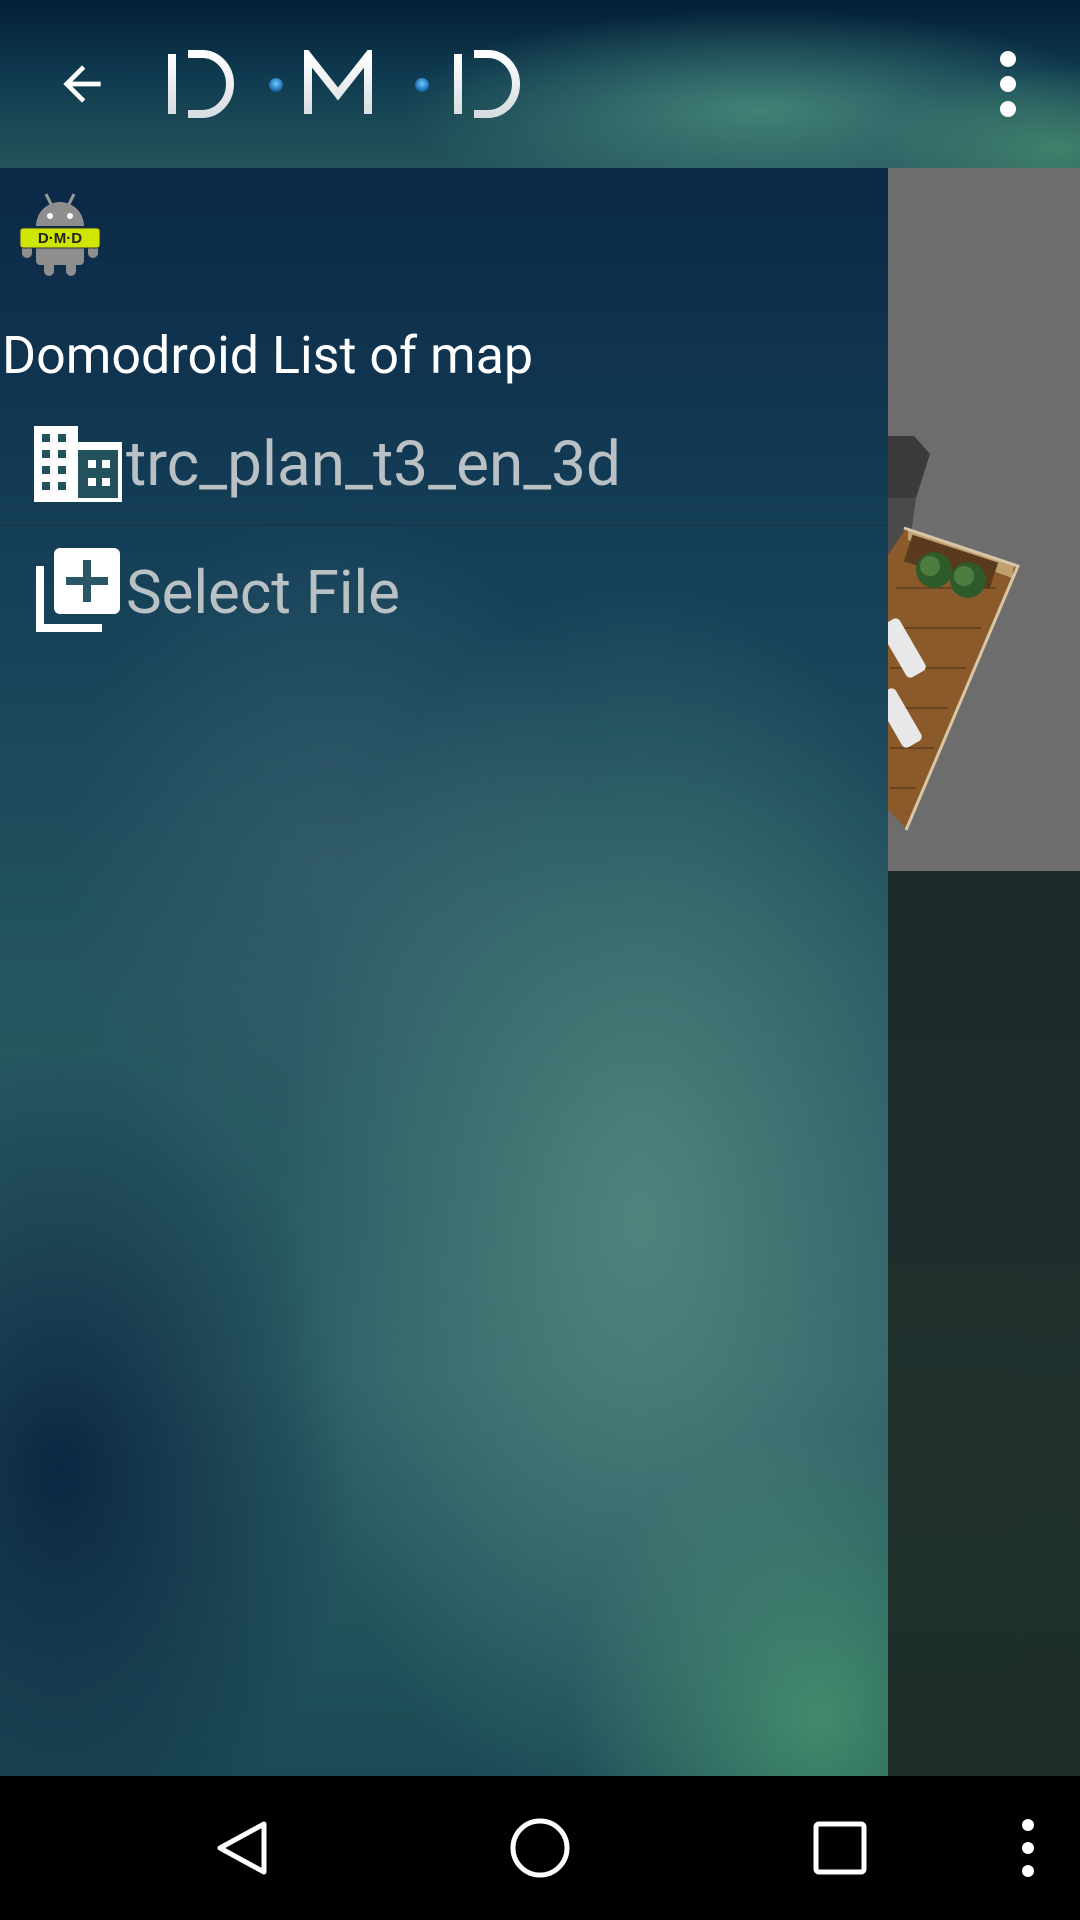 The width and height of the screenshot is (1080, 1920). Describe the element at coordinates (444, 588) in the screenshot. I see `select-file-item: Select File` at that location.